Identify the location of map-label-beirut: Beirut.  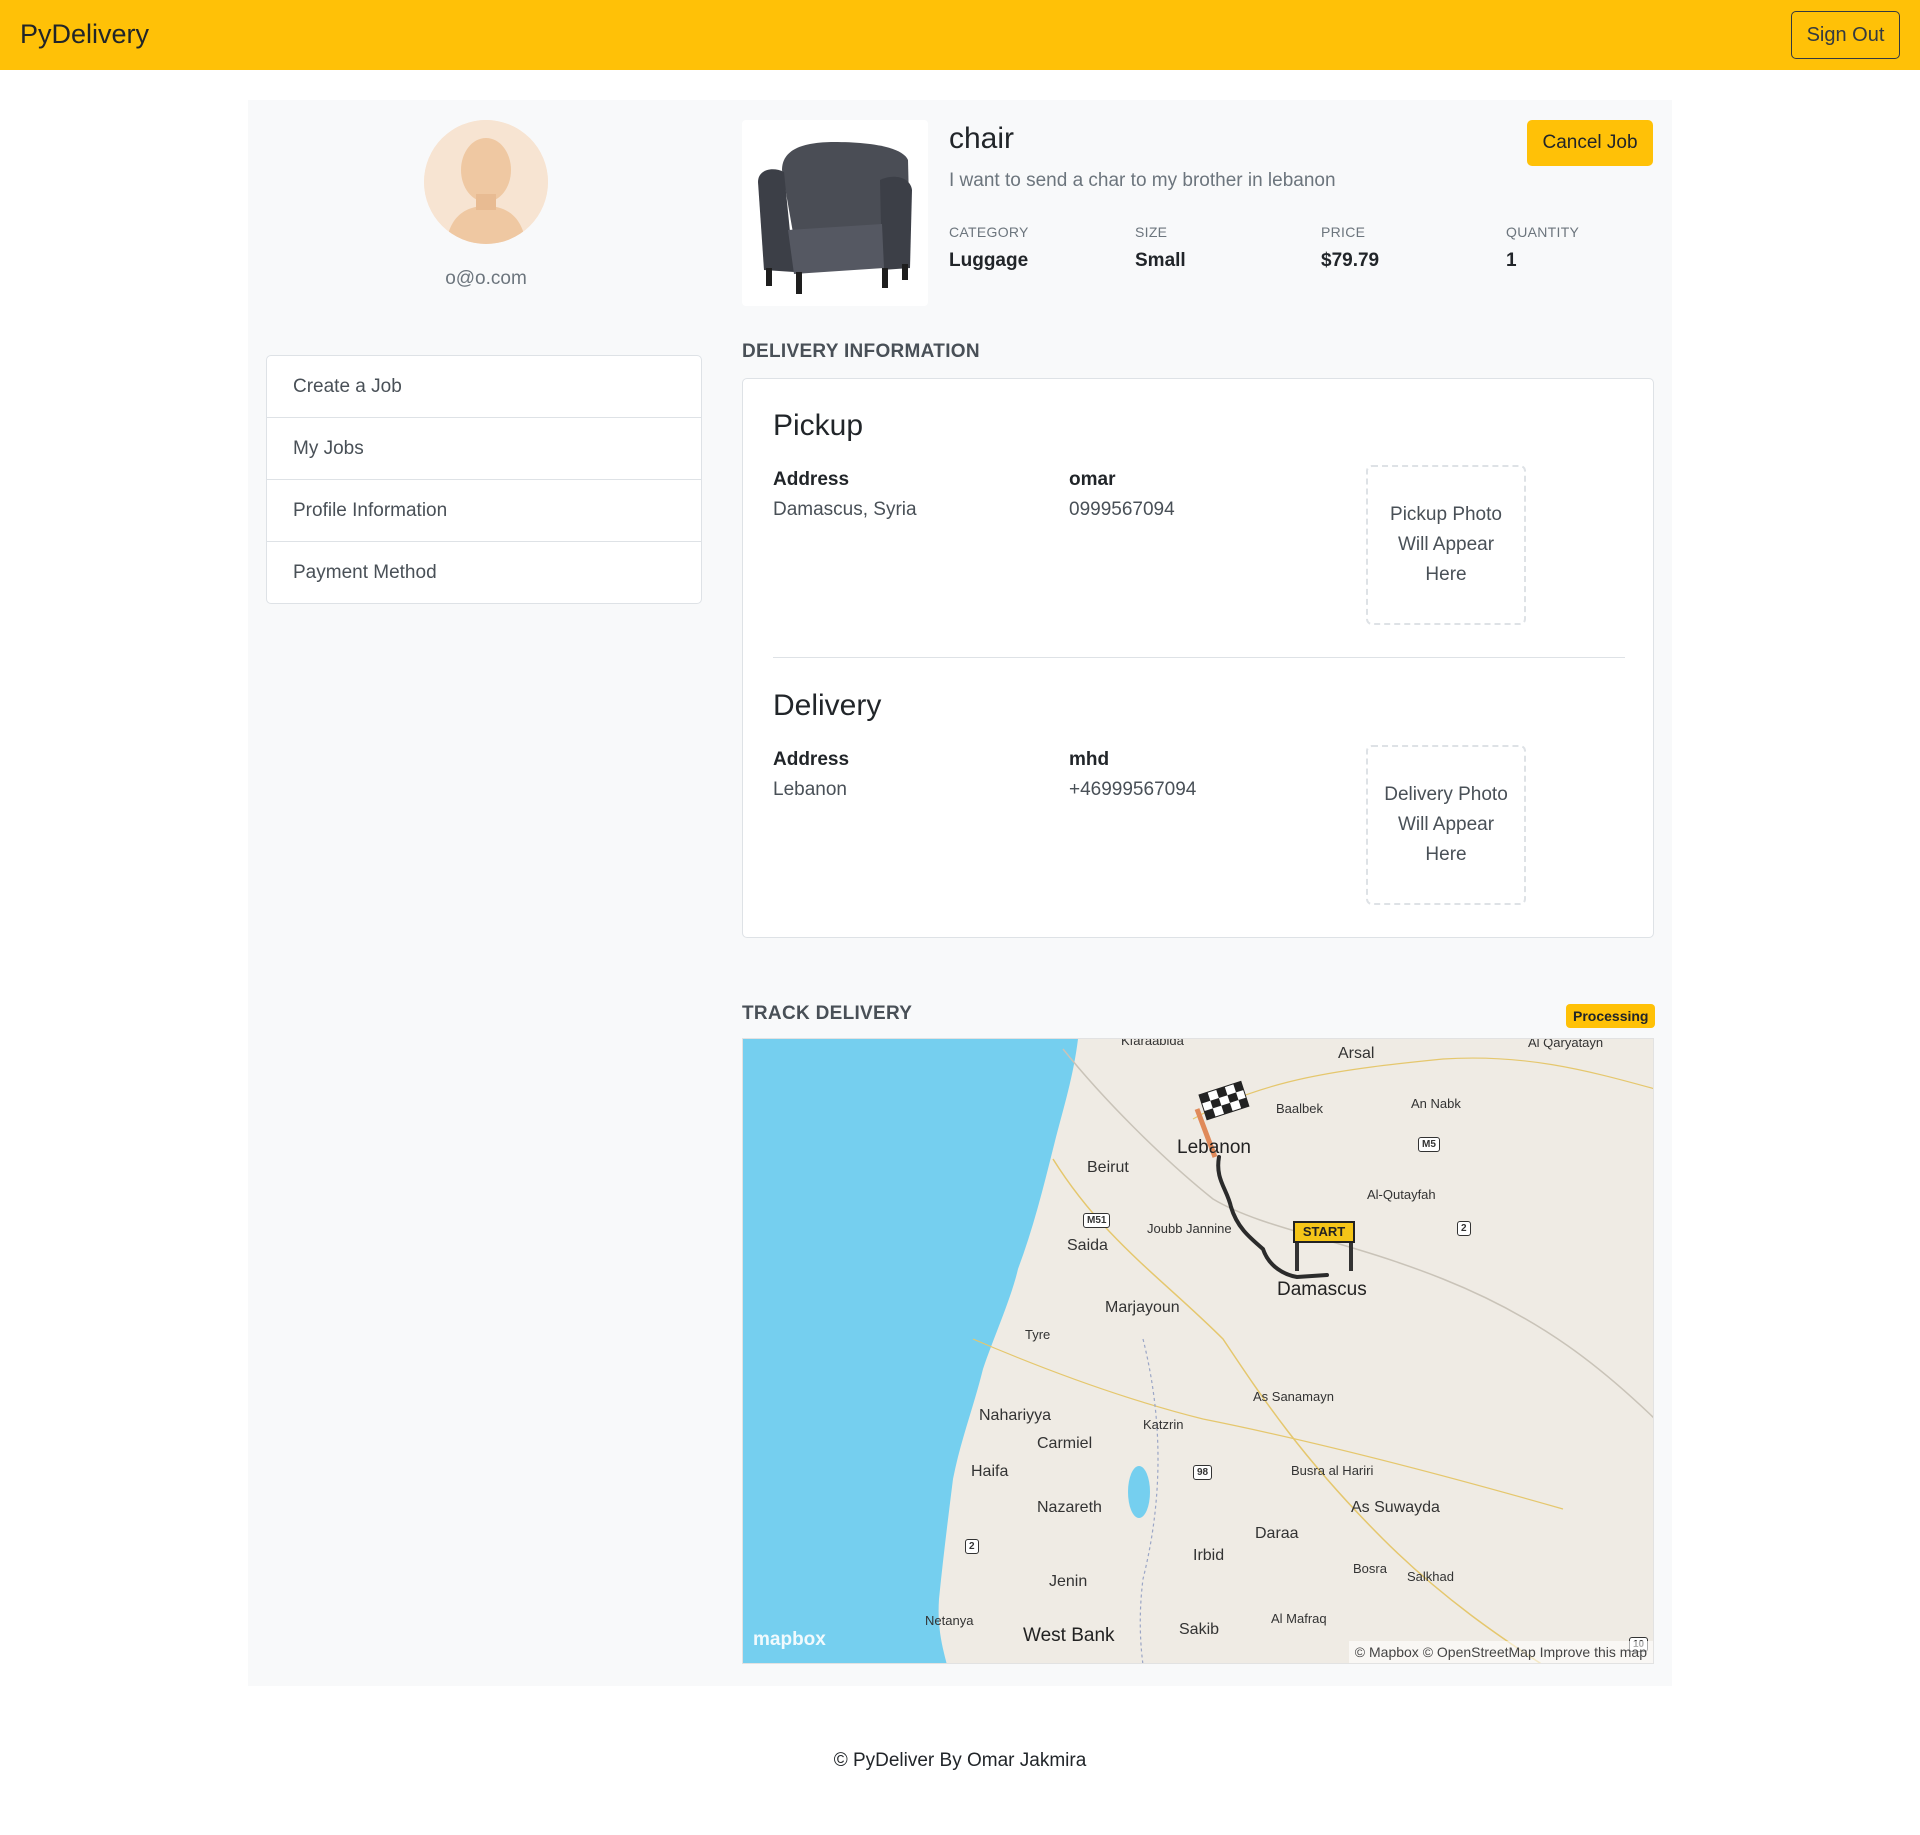
(1108, 1167).